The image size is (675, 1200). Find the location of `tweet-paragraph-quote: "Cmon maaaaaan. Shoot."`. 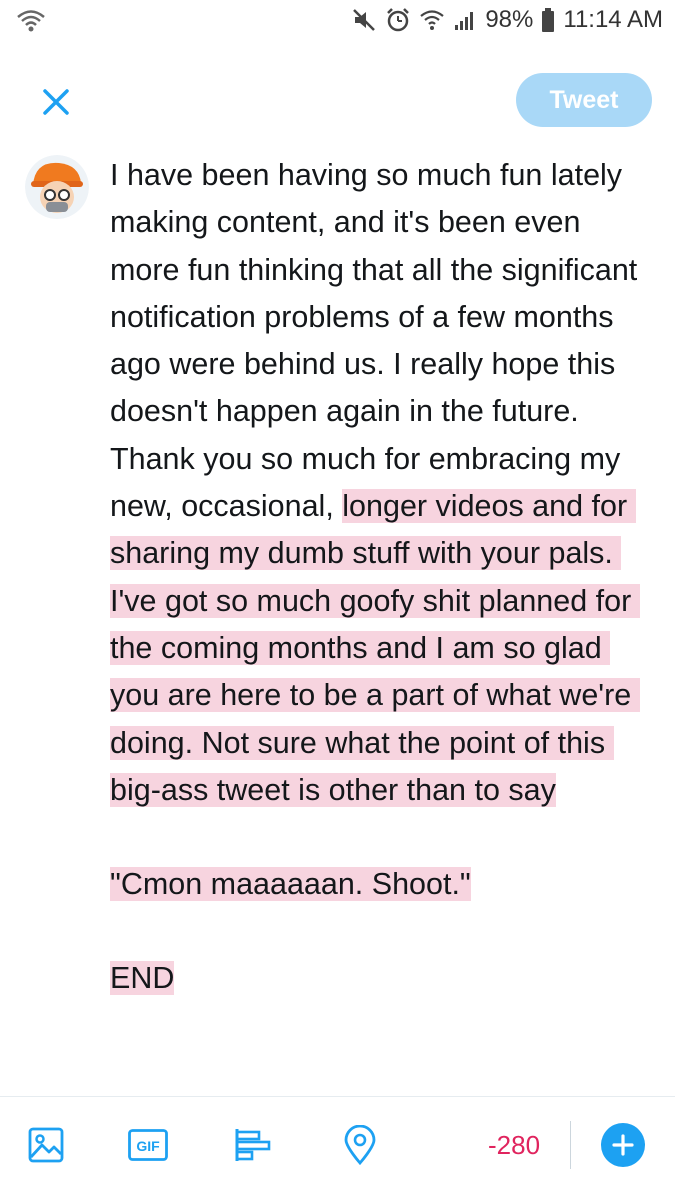

tweet-paragraph-quote: "Cmon maaaaaan. Shoot." is located at coordinates (382, 884).